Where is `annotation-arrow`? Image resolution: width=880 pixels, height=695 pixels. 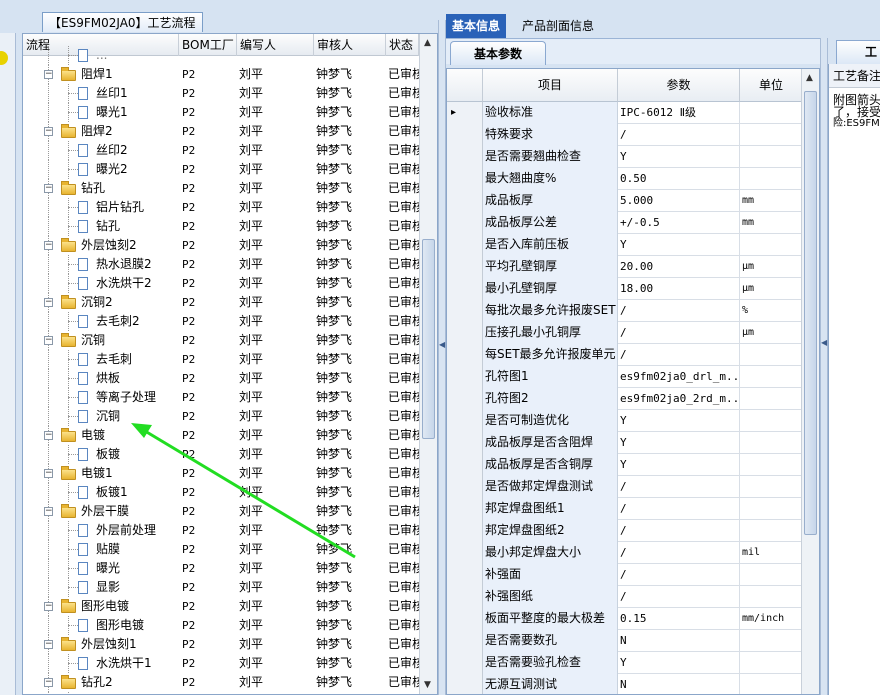 annotation-arrow is located at coordinates (243, 491).